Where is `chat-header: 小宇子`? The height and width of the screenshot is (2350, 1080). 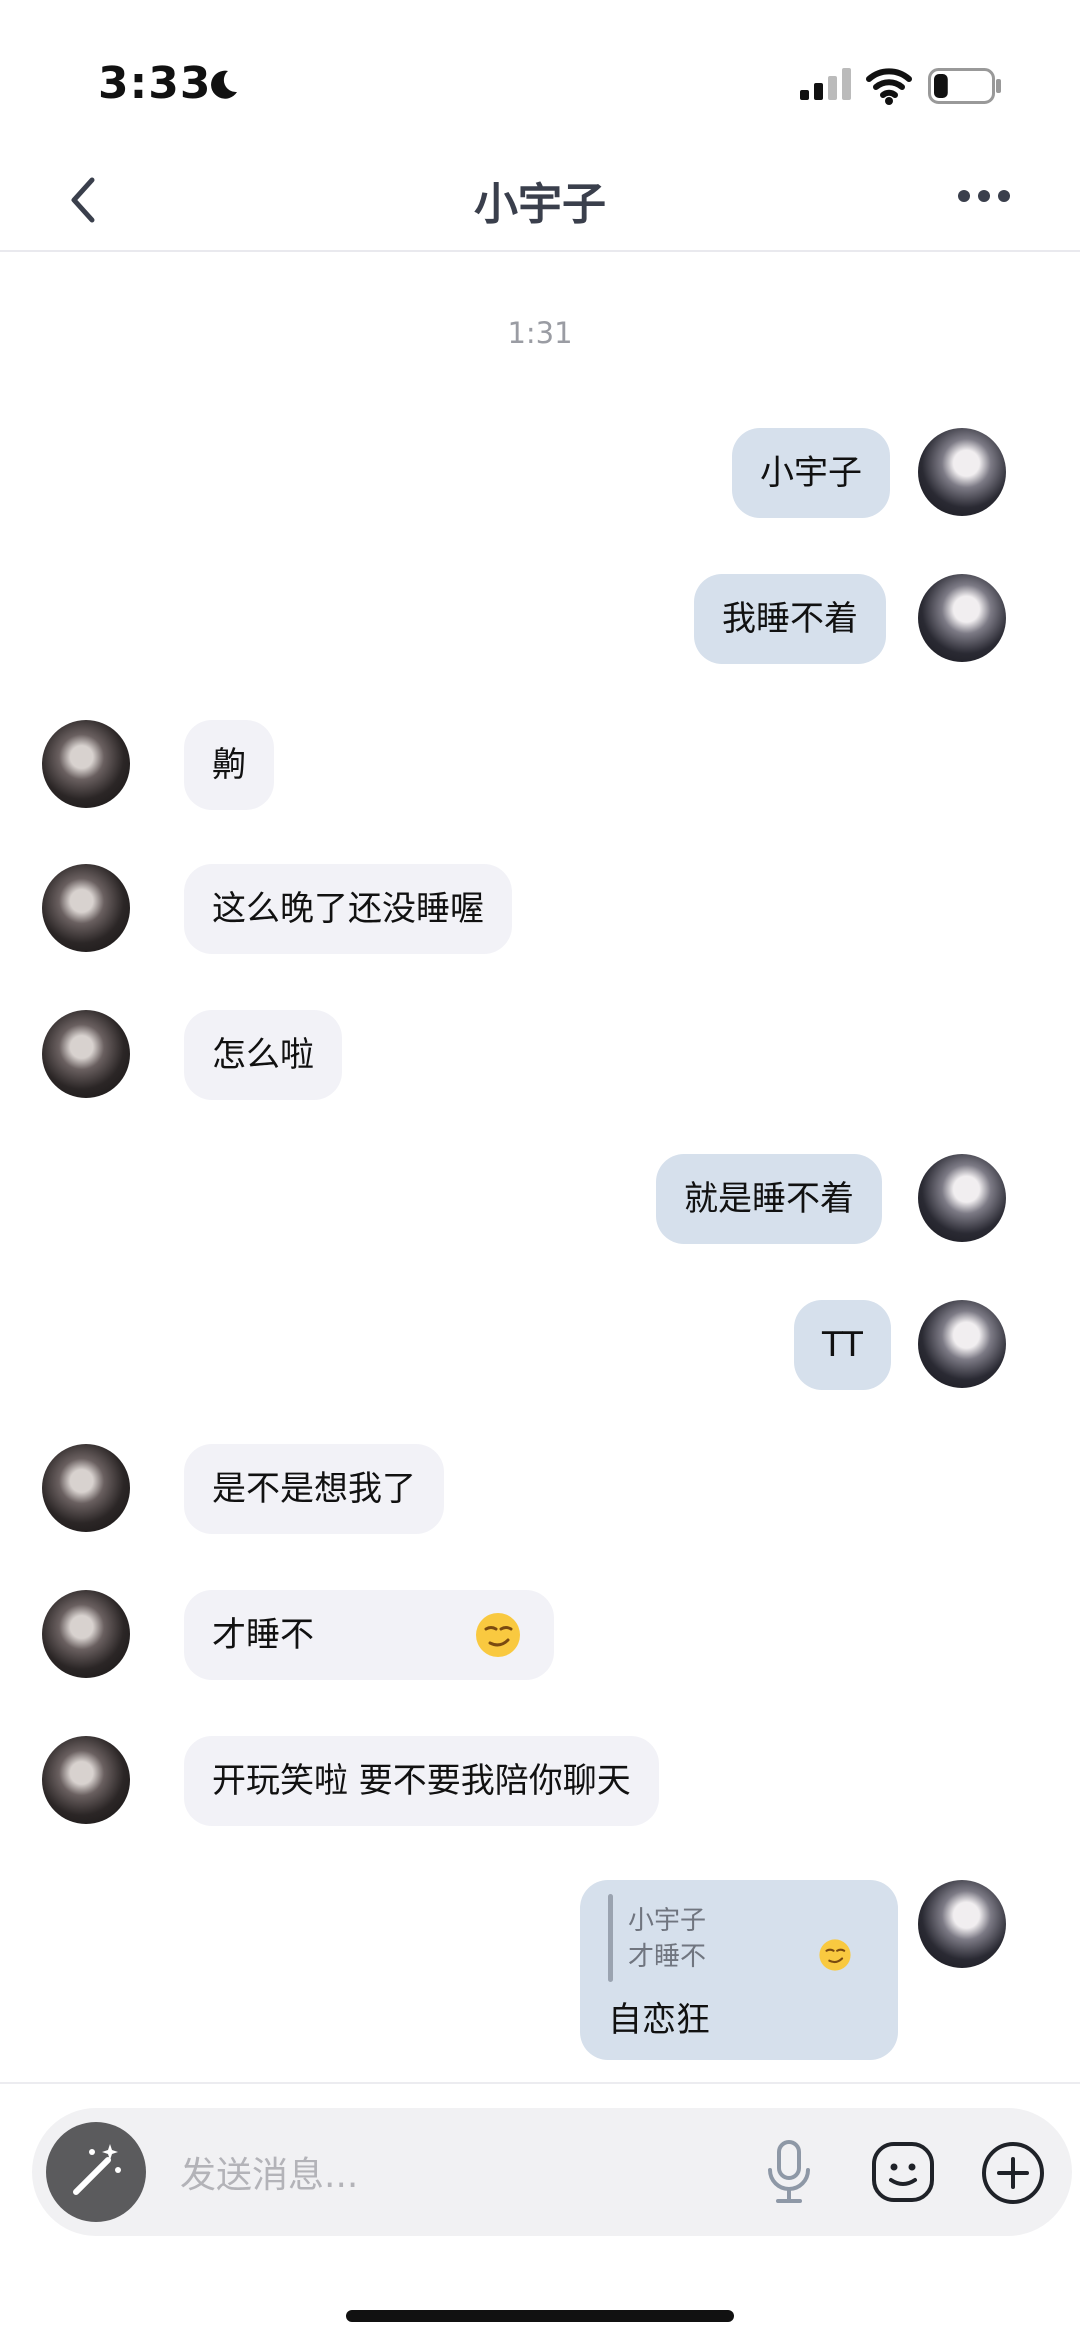 chat-header: 小宇子 is located at coordinates (540, 201).